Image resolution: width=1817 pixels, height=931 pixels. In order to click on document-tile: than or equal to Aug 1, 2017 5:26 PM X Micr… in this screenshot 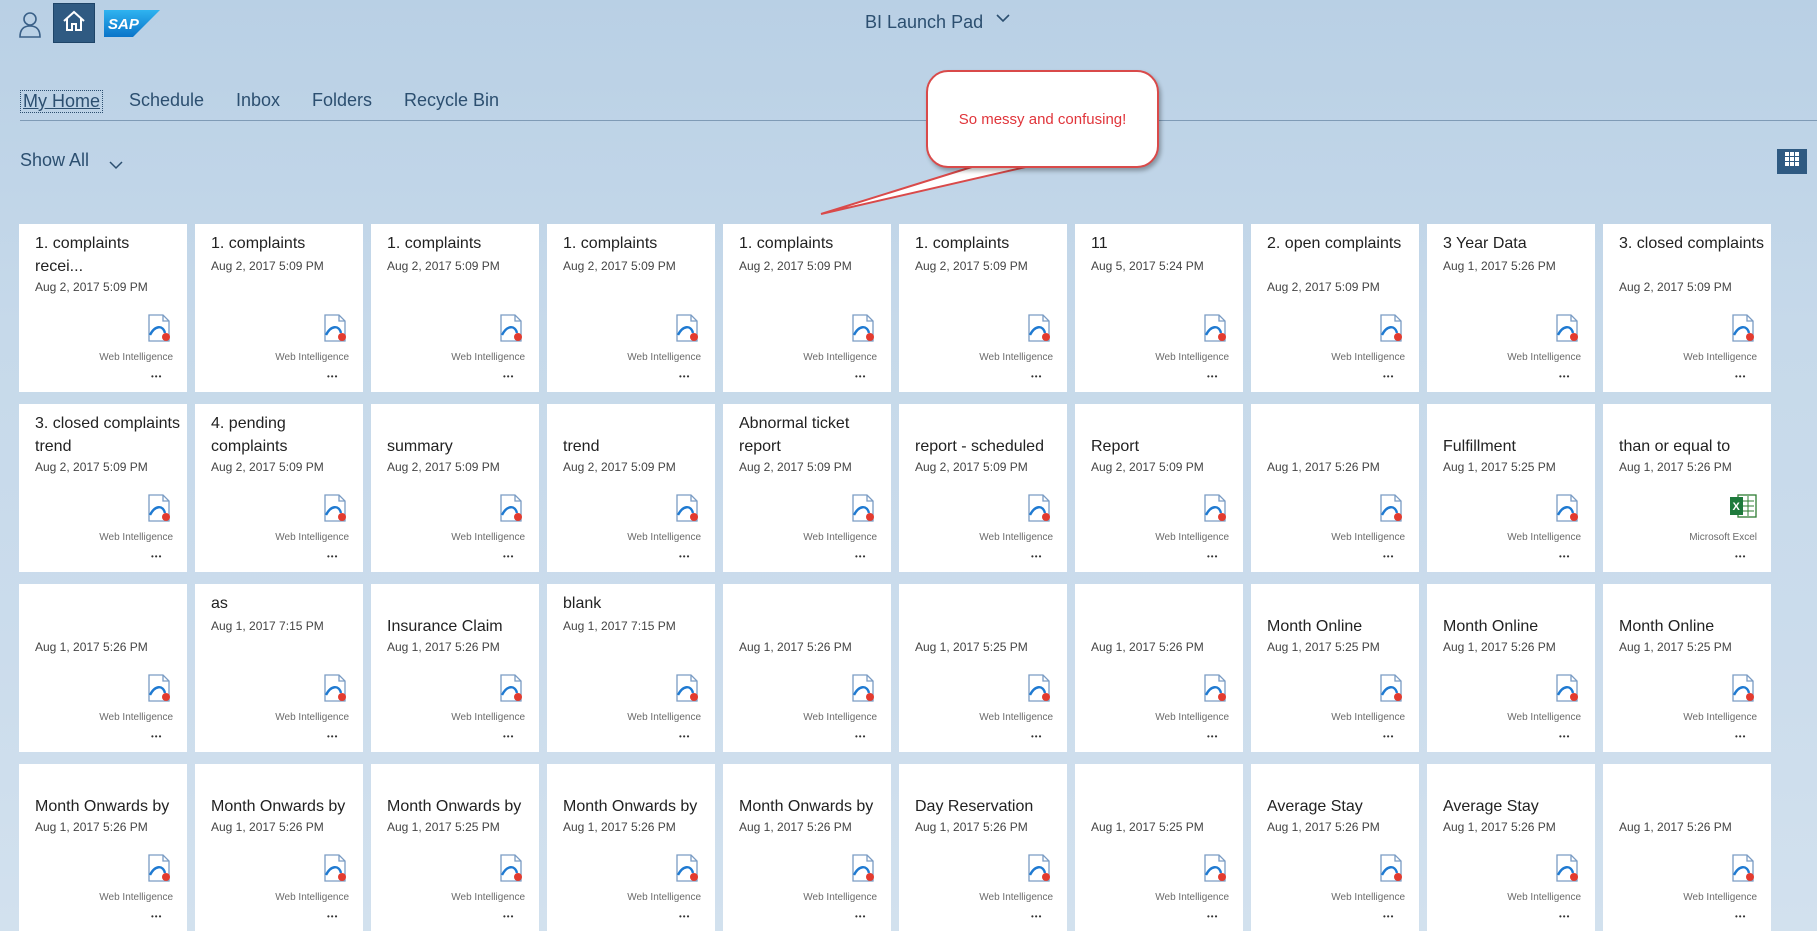, I will do `click(1687, 488)`.